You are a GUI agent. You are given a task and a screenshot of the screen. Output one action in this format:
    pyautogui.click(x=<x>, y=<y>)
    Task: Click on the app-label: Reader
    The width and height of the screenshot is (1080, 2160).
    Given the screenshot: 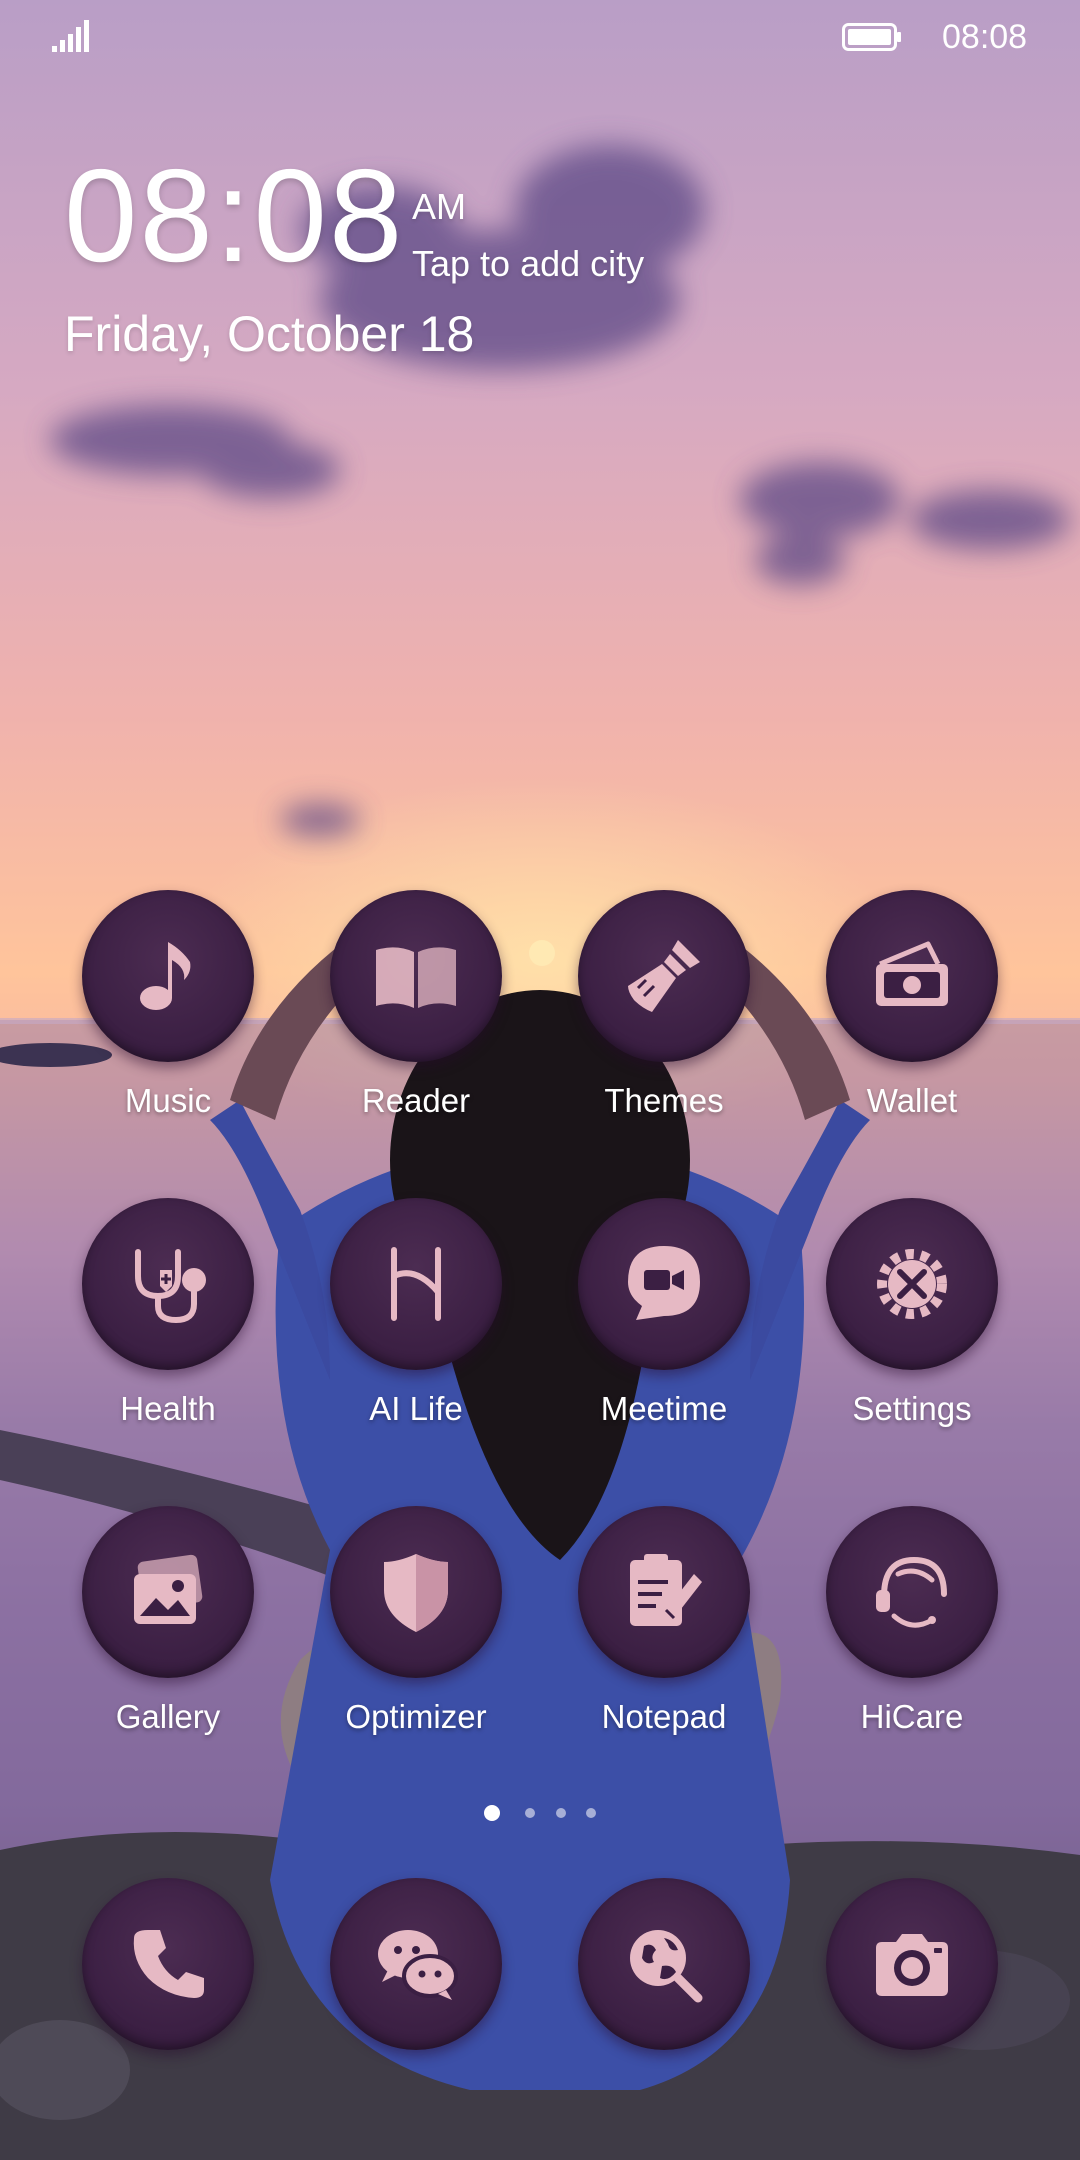 What is the action you would take?
    pyautogui.click(x=416, y=1100)
    